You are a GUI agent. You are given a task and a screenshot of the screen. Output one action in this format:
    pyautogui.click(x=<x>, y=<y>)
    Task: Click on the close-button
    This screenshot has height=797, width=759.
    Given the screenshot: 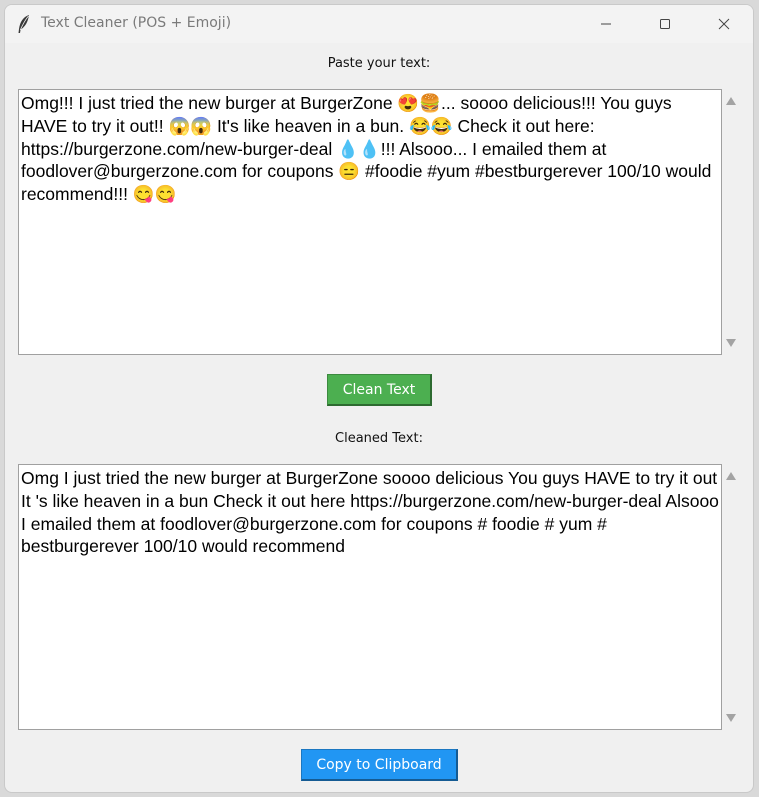 What is the action you would take?
    pyautogui.click(x=724, y=24)
    